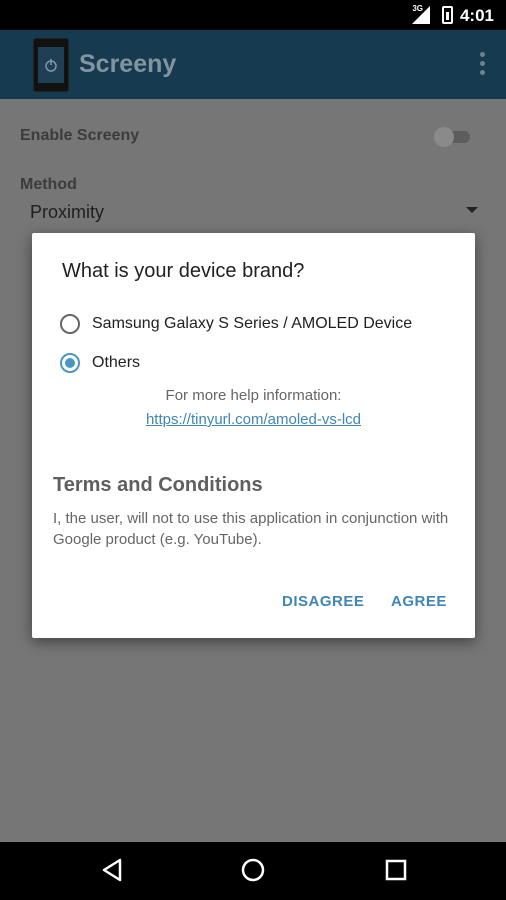  What do you see at coordinates (51, 65) in the screenshot?
I see `app-logo-icon` at bounding box center [51, 65].